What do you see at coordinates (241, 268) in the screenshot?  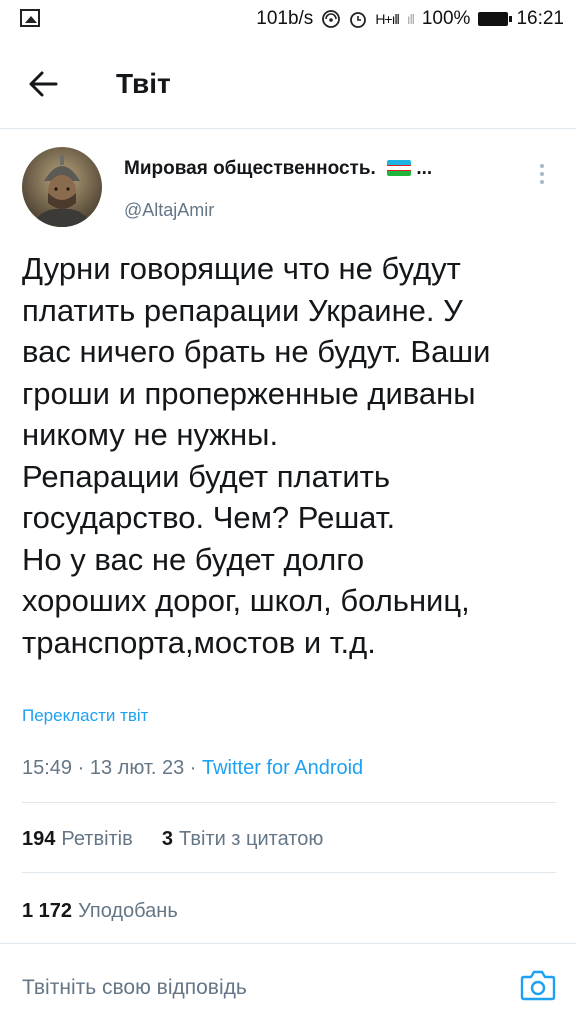 I see `tweet-text-line: Дурни говорящие что не будут` at bounding box center [241, 268].